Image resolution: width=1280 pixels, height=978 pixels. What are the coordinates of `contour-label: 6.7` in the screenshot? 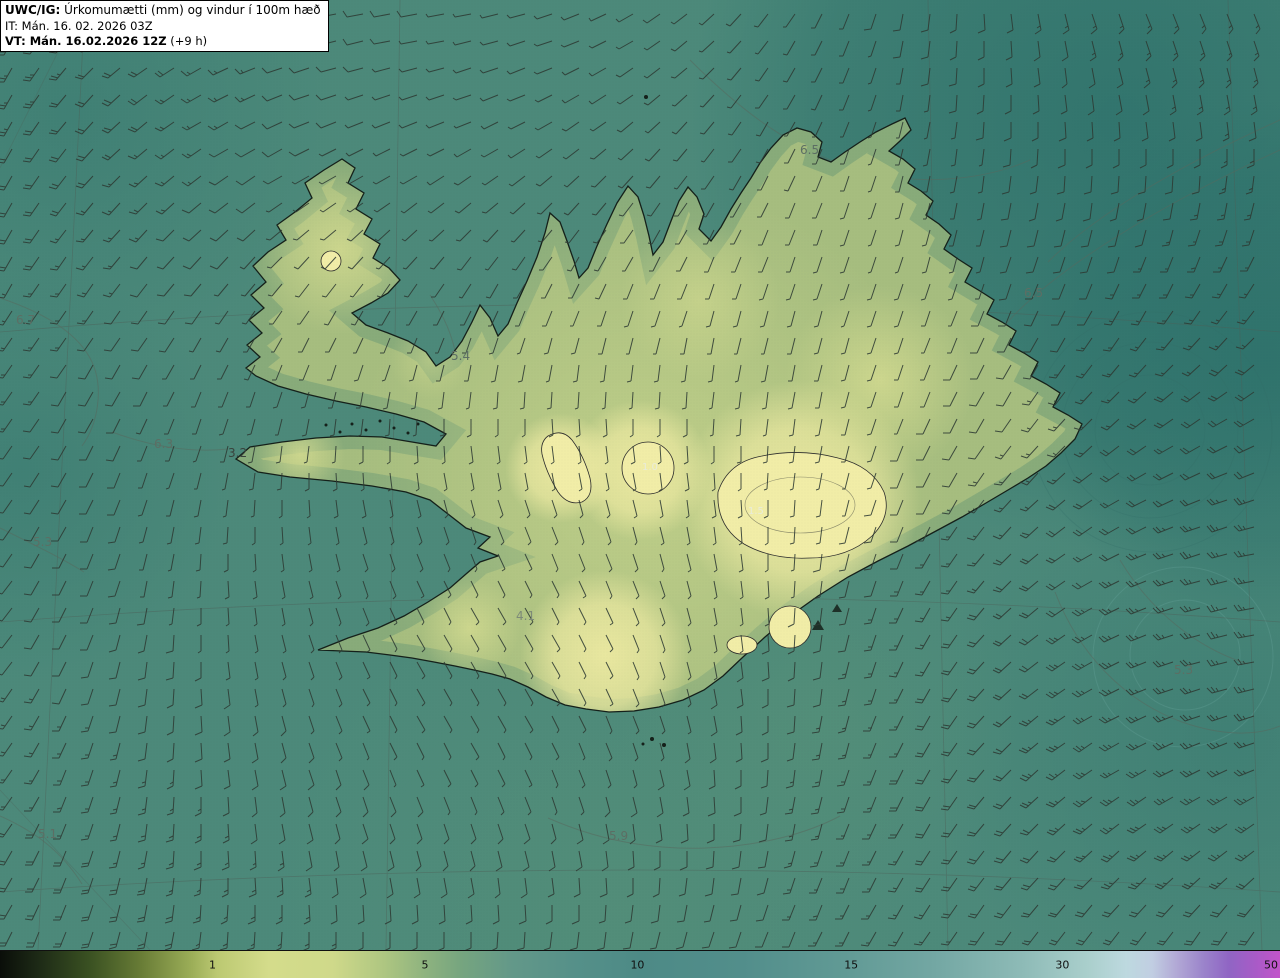 It's located at (25, 320).